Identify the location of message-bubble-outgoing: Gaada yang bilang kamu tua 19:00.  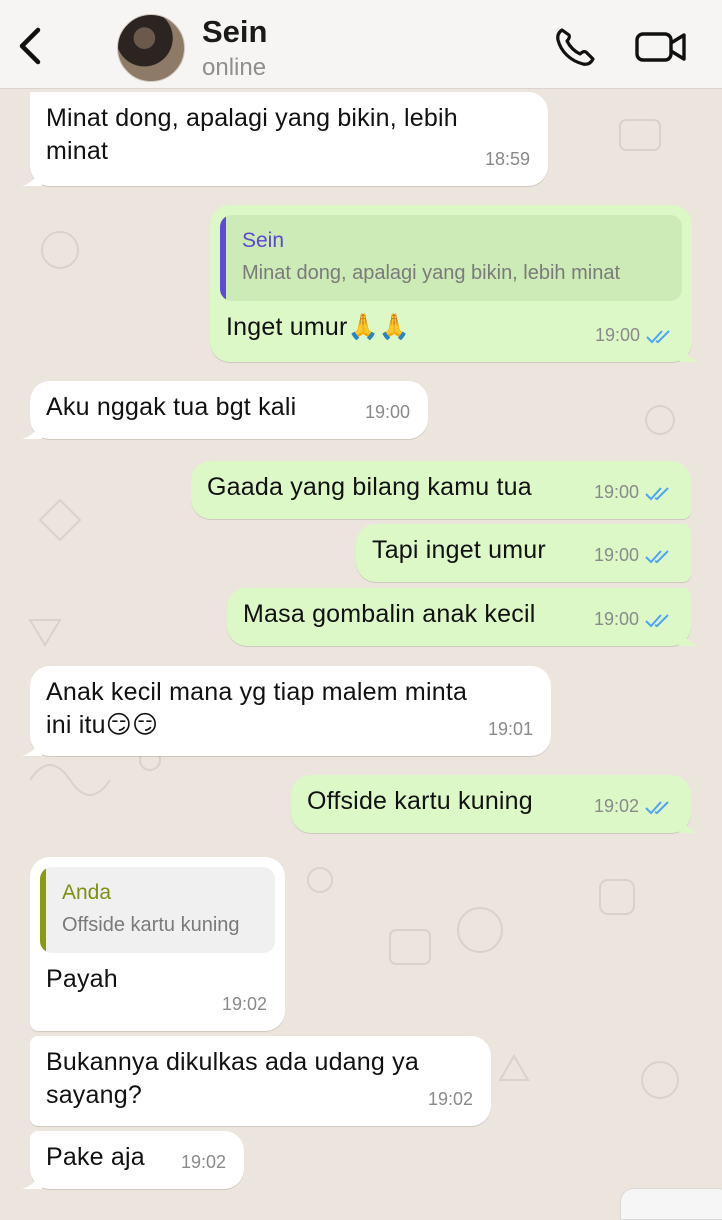
(441, 490).